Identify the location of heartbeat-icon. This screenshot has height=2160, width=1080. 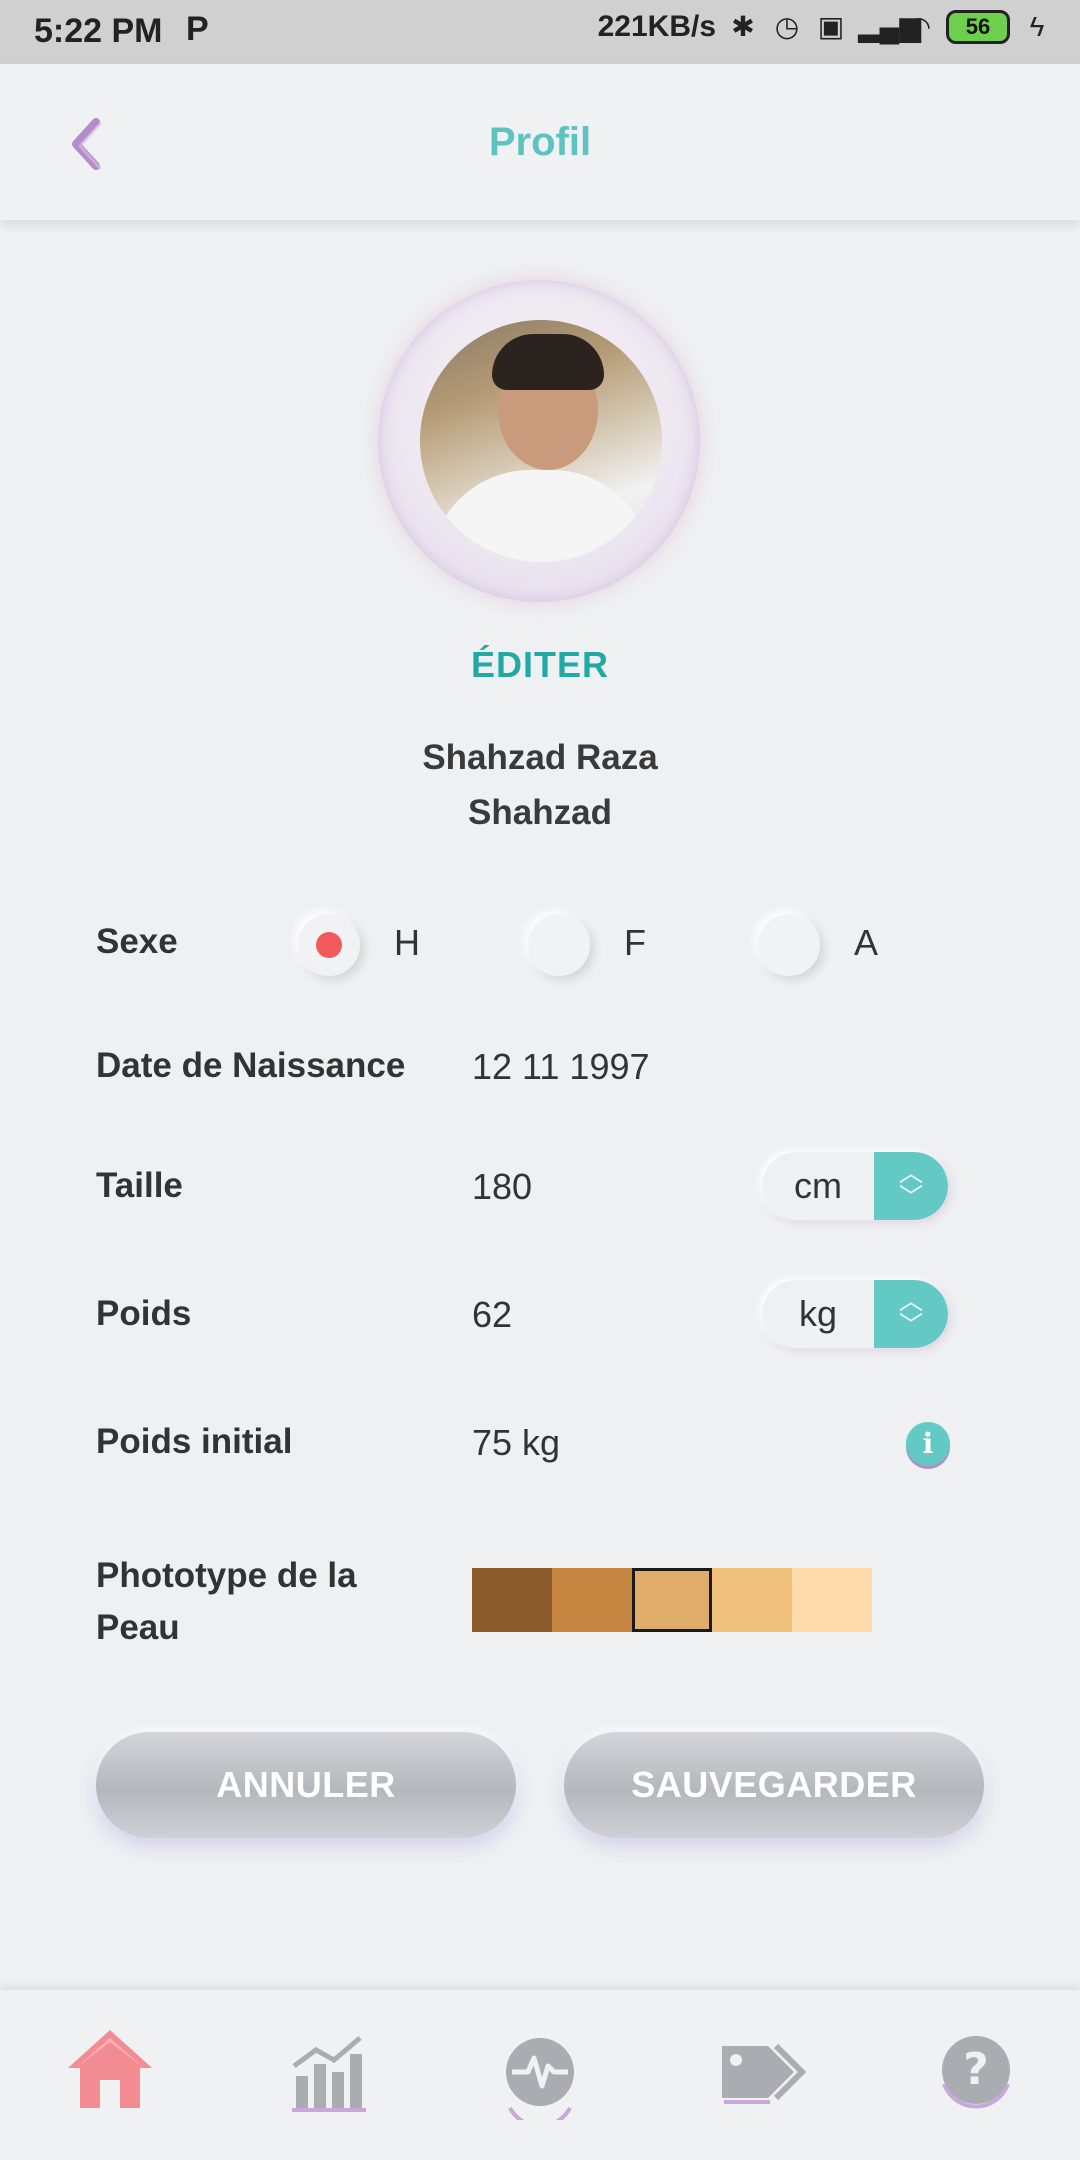
(540, 2083).